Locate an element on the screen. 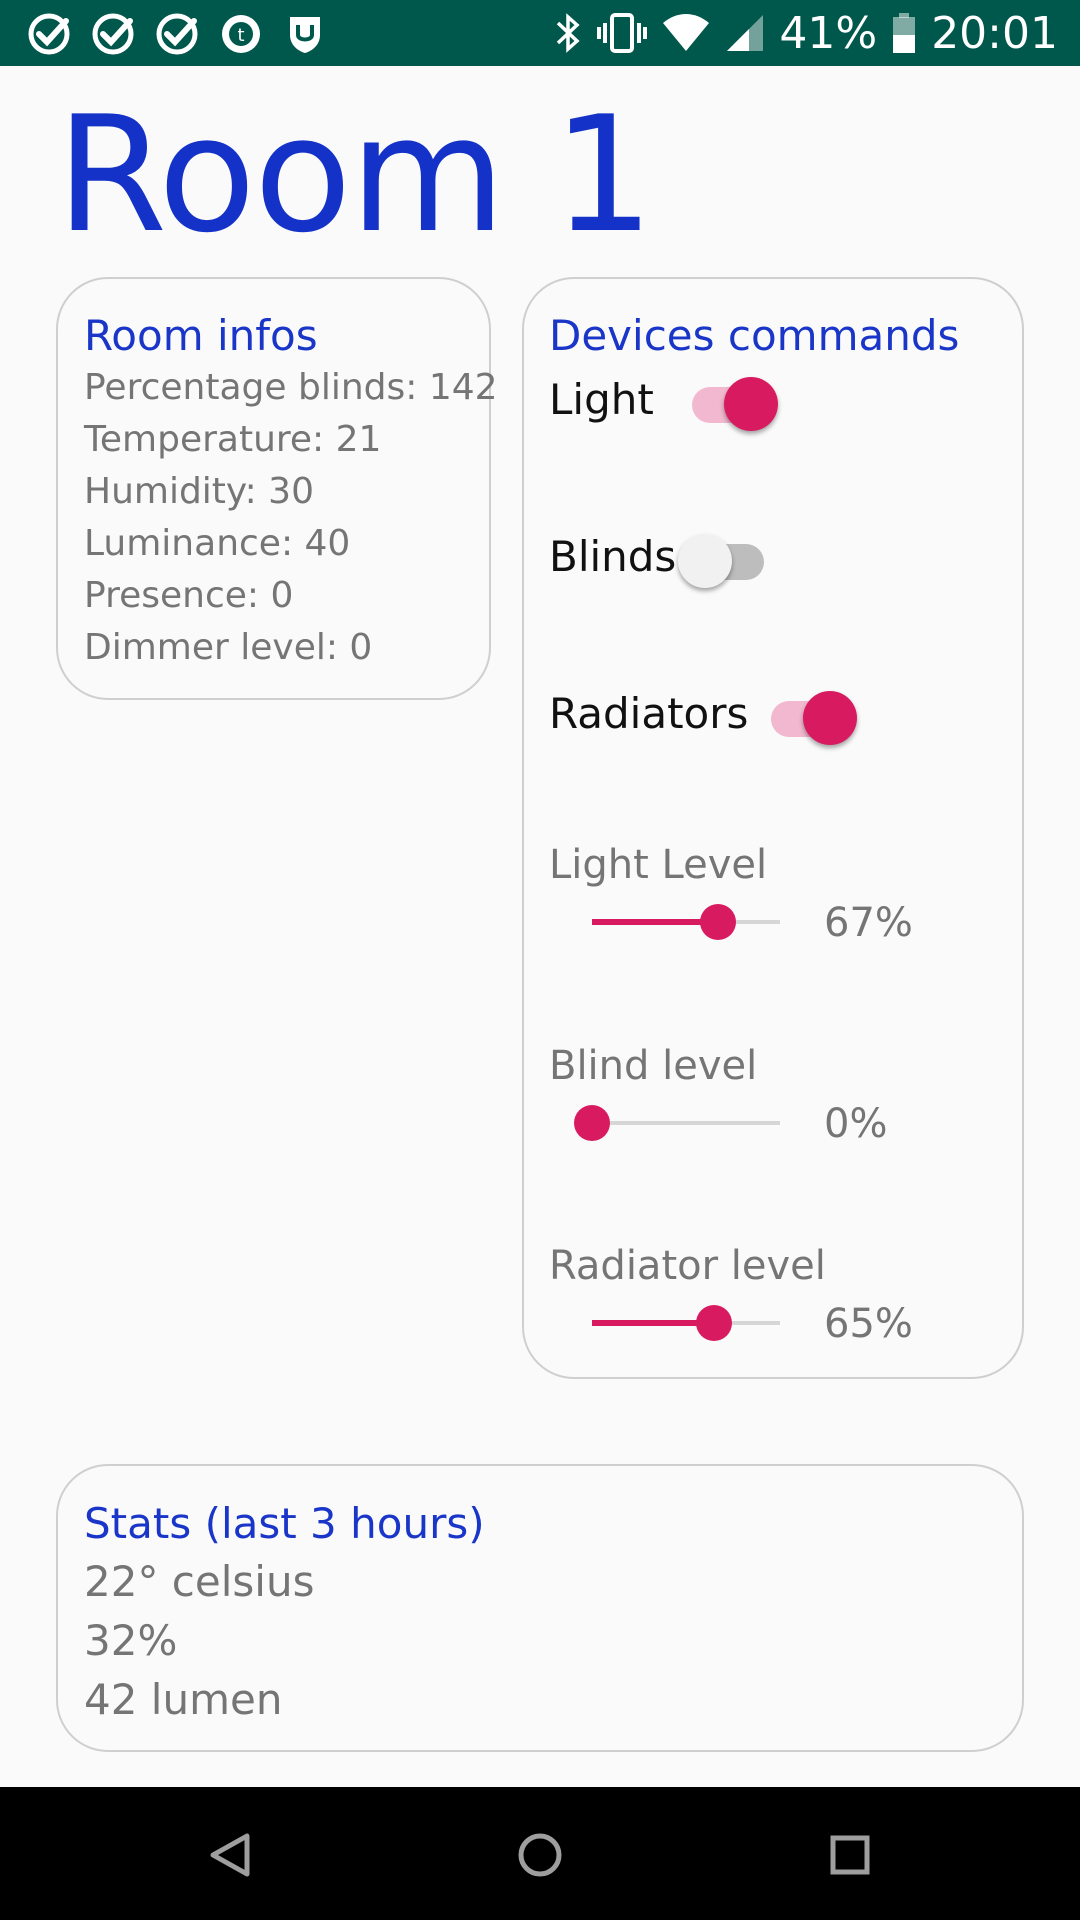 The width and height of the screenshot is (1080, 1920). back-icon is located at coordinates (230, 1855).